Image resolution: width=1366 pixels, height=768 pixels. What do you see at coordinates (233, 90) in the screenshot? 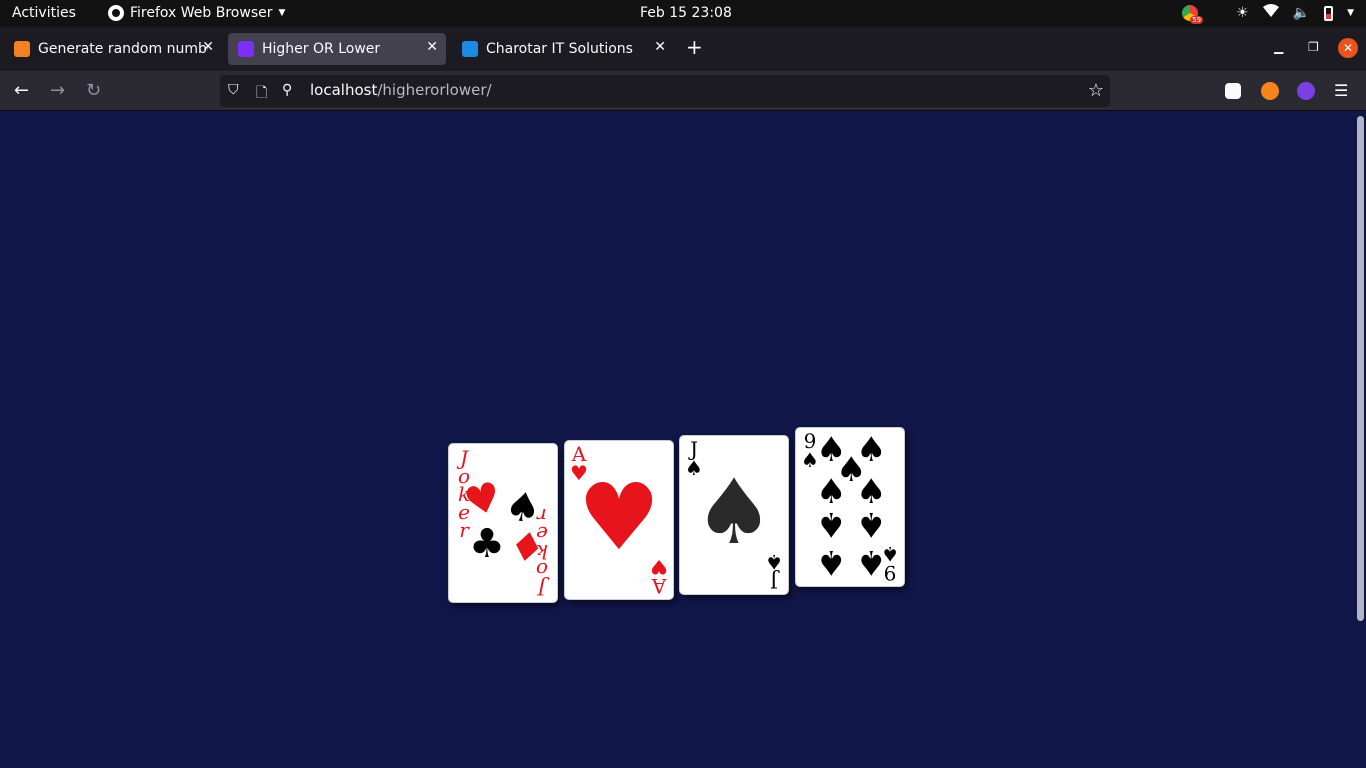
I see `shield-icon: ⛉` at bounding box center [233, 90].